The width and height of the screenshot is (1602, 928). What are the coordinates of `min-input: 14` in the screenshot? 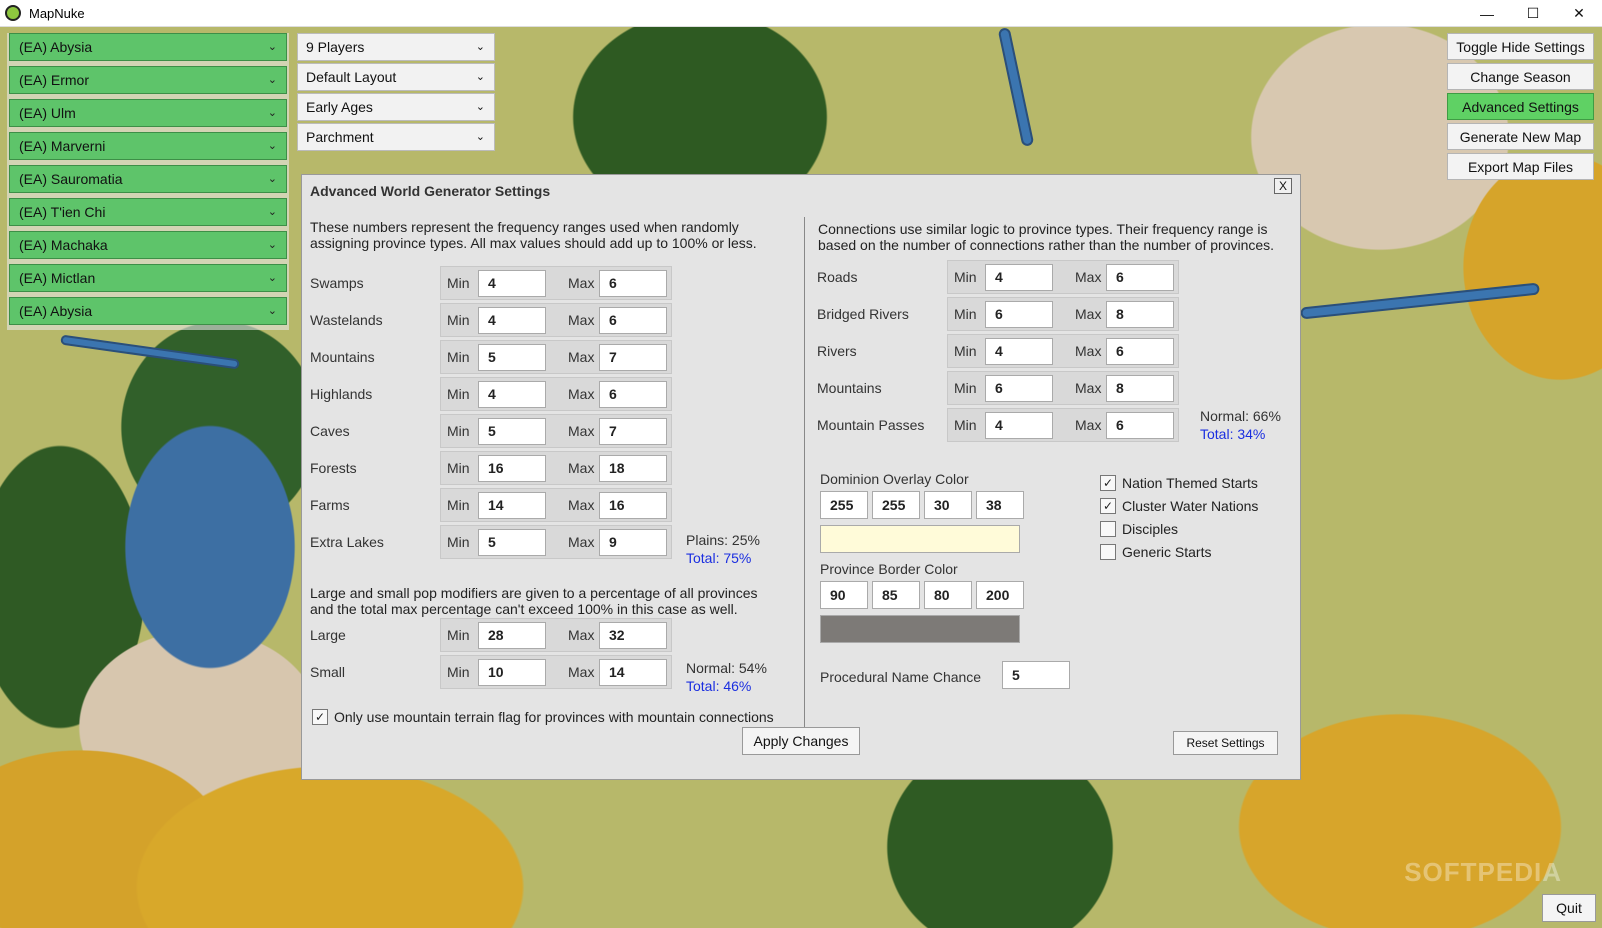 It's located at (512, 505).